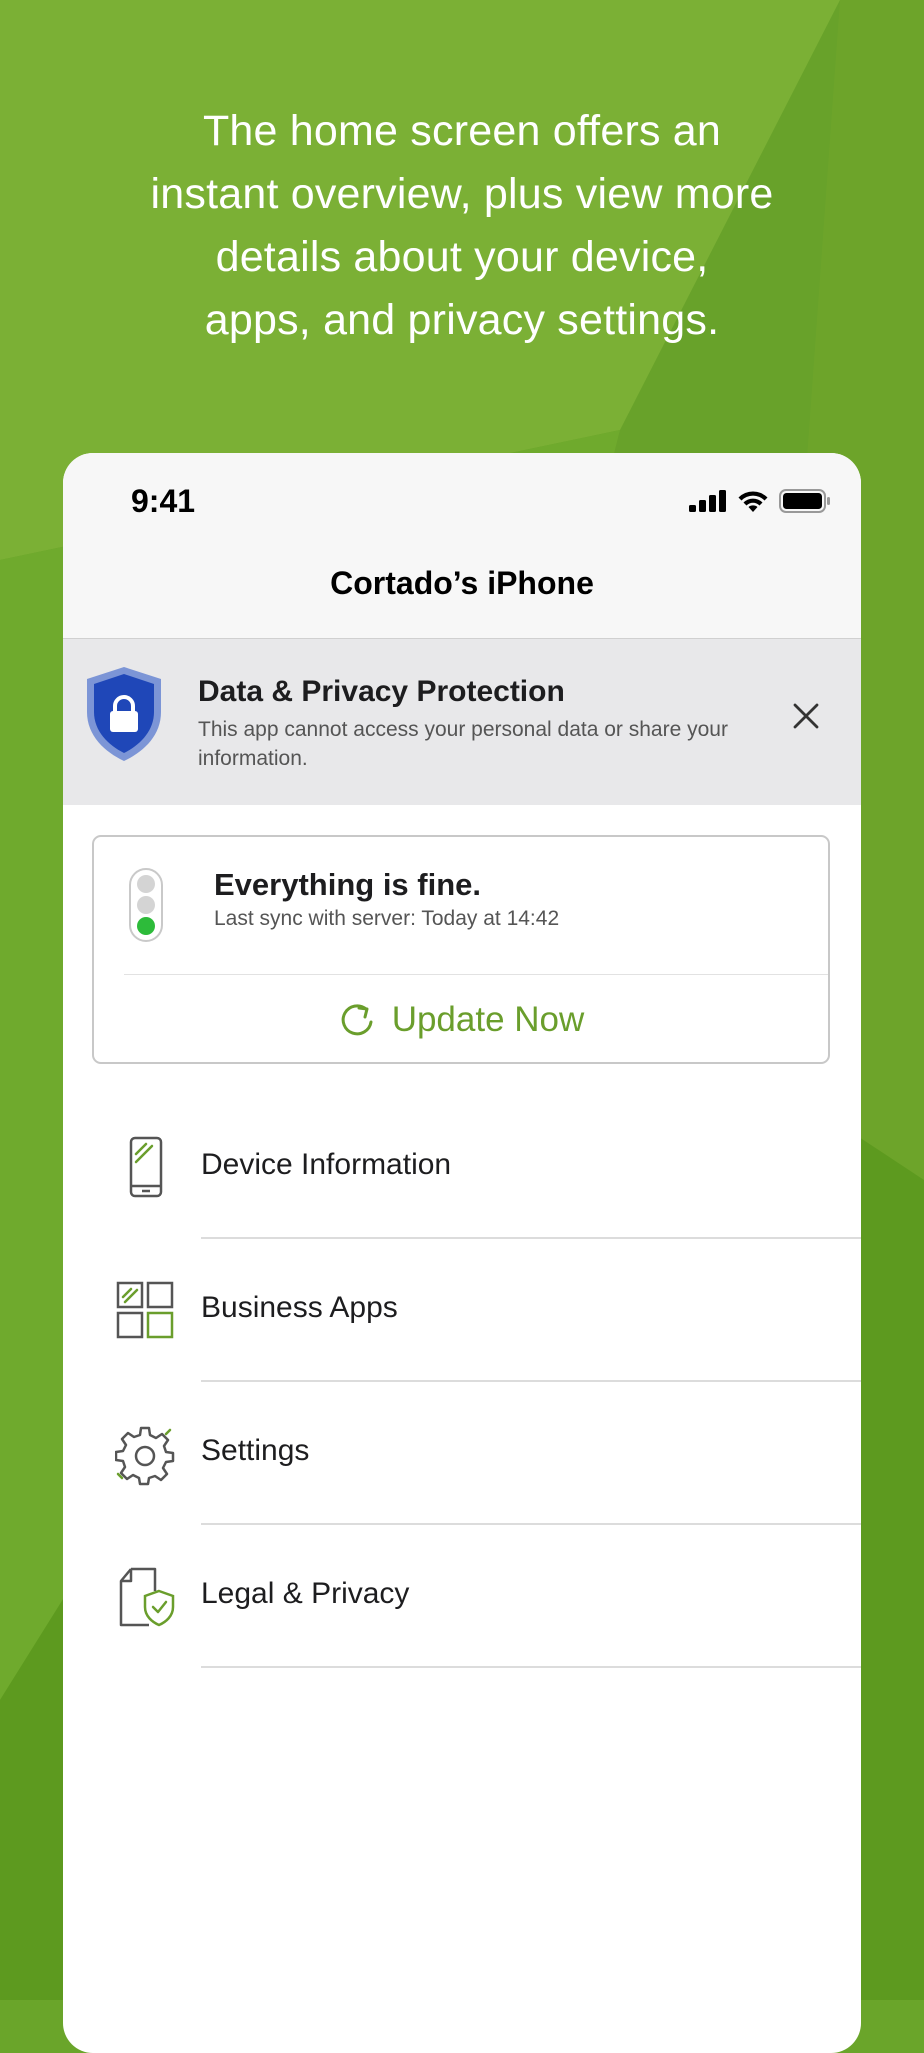 This screenshot has height=2053, width=924. Describe the element at coordinates (146, 1167) in the screenshot. I see `smartphone-icon` at that location.